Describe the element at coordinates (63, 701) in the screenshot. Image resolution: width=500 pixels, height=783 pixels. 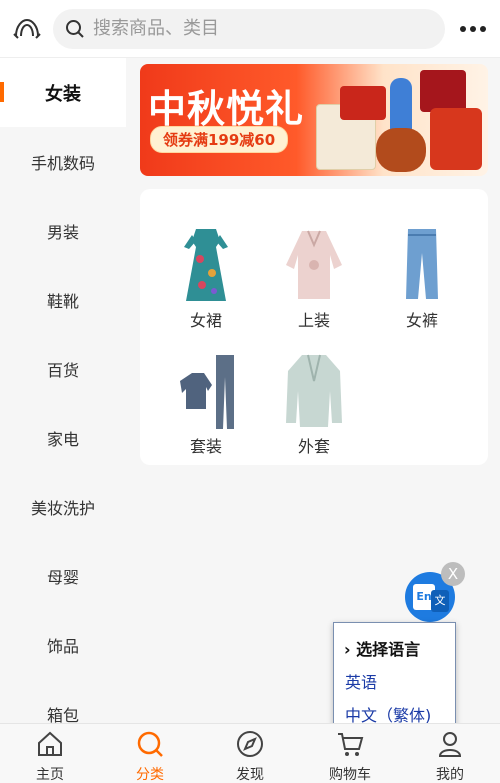
I see `sidebar-item-bags: 箱包` at that location.